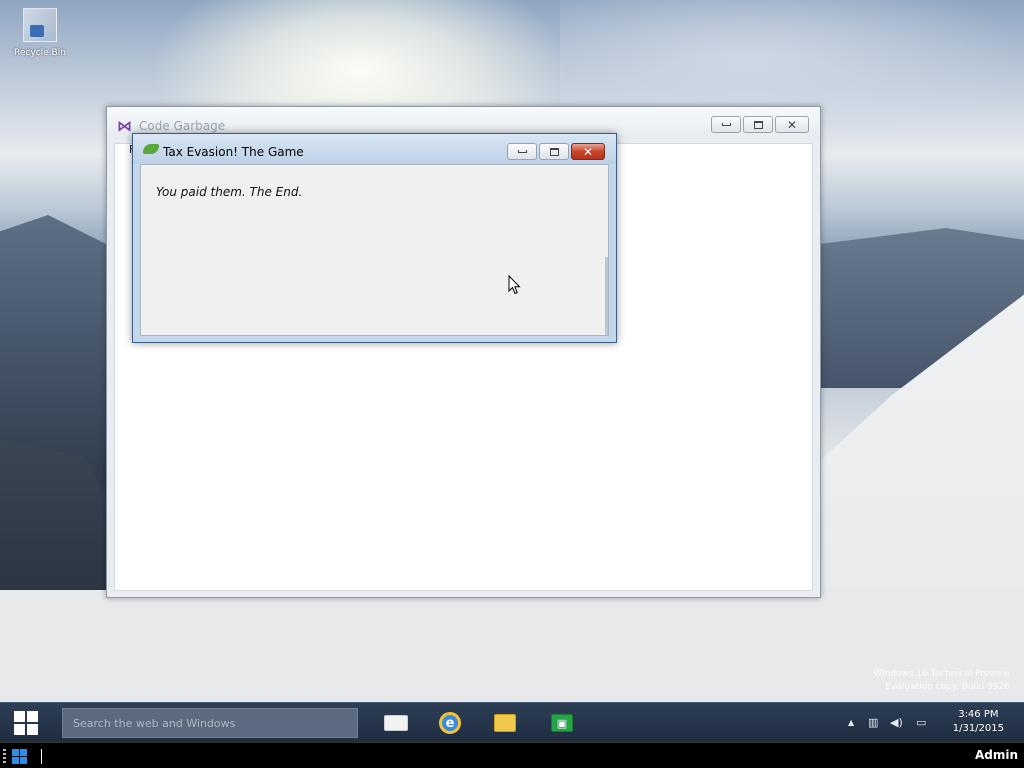  What do you see at coordinates (606, 296) in the screenshot?
I see `dialog-scroll-edge` at bounding box center [606, 296].